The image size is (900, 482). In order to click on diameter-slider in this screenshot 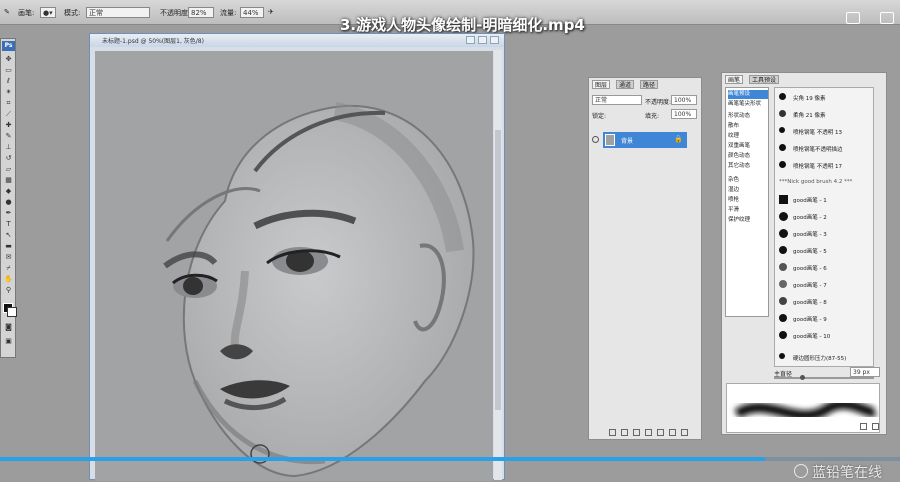, I will do `click(824, 378)`.